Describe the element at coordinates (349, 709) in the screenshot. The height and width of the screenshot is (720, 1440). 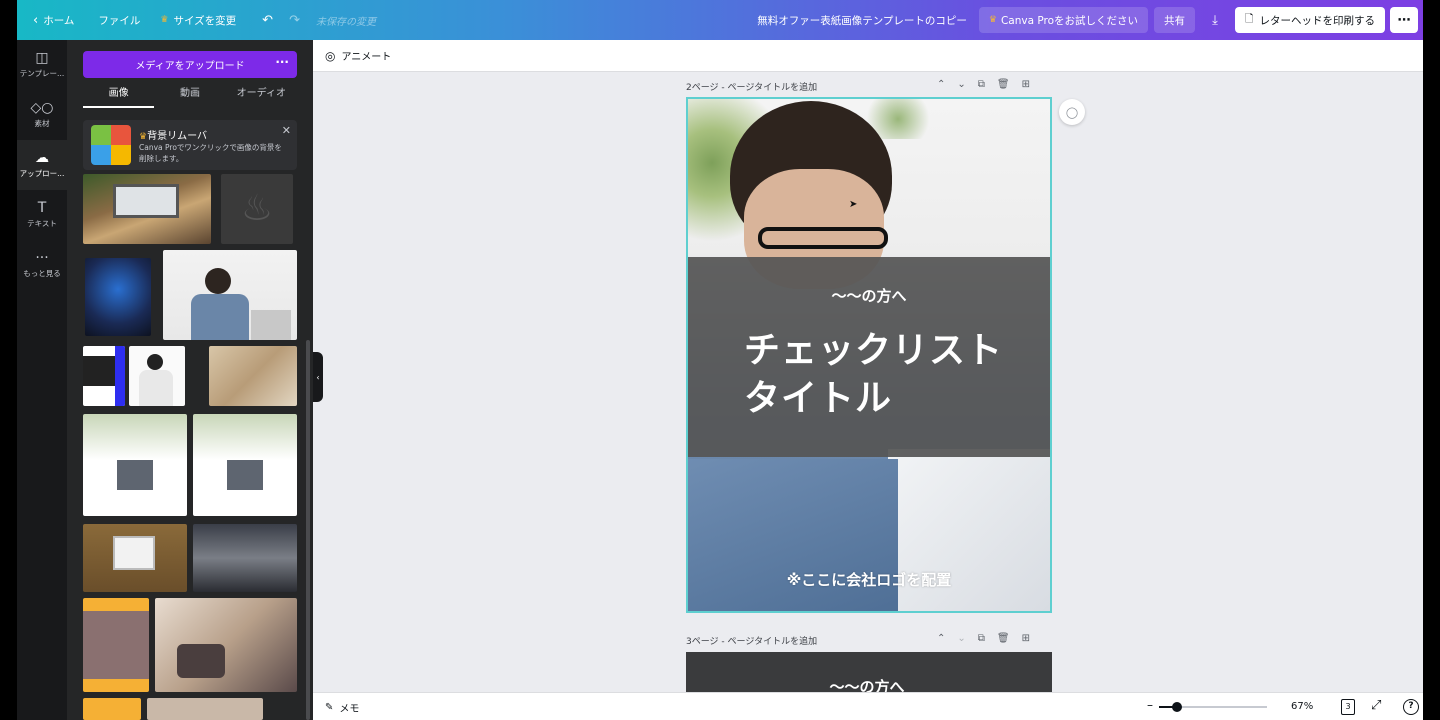
I see `memo-label: メモ` at that location.